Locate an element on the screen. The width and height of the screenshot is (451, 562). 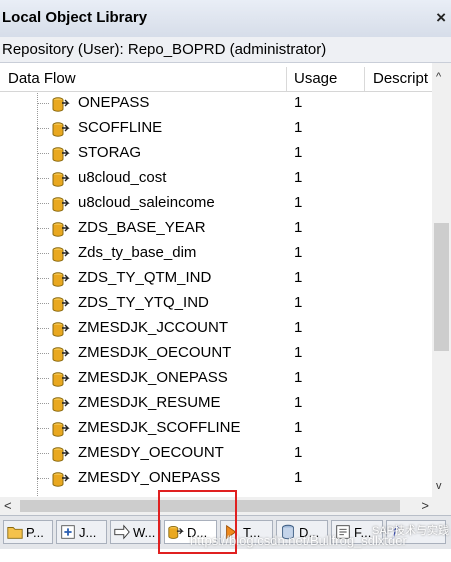
column-header-description: Descript is located at coordinates (401, 78).